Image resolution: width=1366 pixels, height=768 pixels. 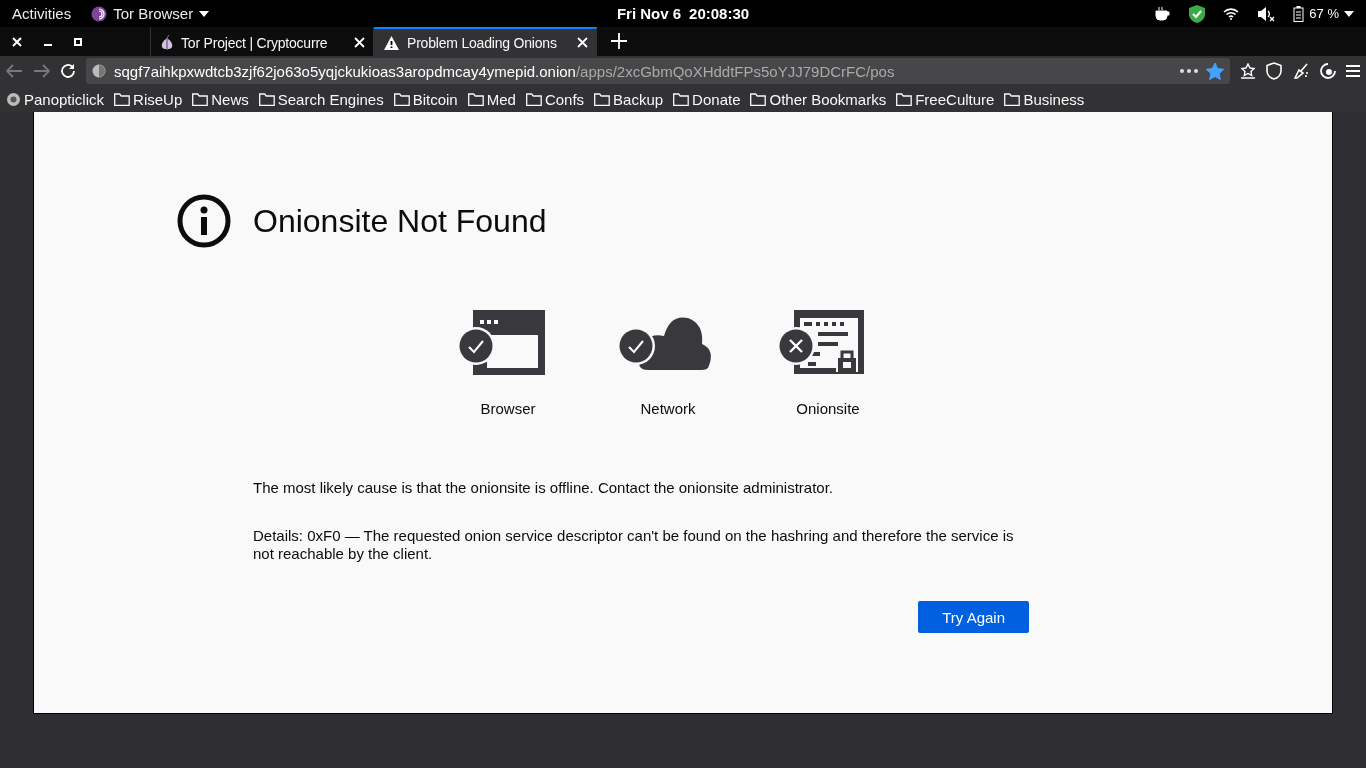 What do you see at coordinates (1044, 99) in the screenshot?
I see `bookmark-item: Business` at bounding box center [1044, 99].